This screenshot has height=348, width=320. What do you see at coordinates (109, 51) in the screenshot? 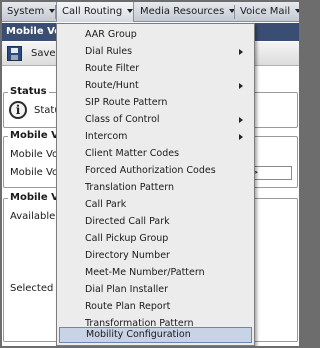
I see `menu-item-label: Dial Rules` at bounding box center [109, 51].